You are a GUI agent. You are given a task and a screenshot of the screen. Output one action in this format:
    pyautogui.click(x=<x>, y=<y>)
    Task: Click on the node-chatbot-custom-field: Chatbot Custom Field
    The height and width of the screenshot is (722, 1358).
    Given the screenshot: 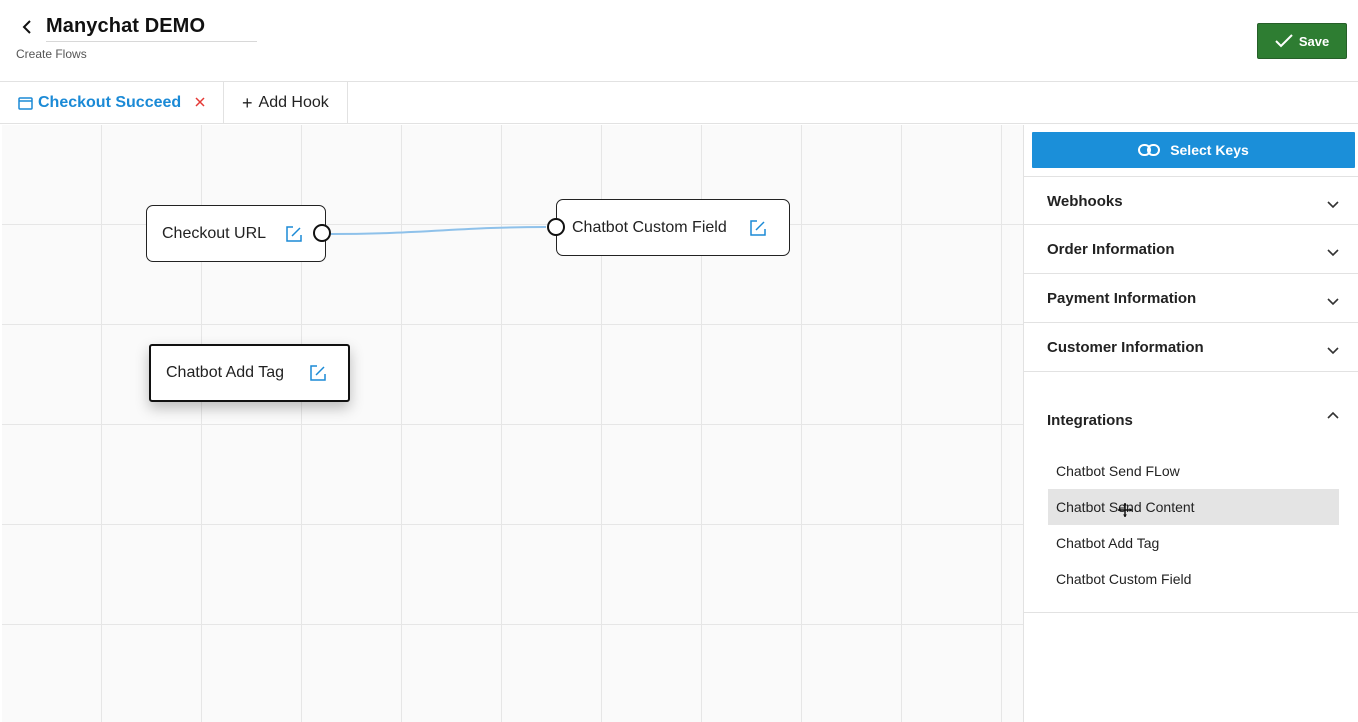 What is the action you would take?
    pyautogui.click(x=668, y=227)
    